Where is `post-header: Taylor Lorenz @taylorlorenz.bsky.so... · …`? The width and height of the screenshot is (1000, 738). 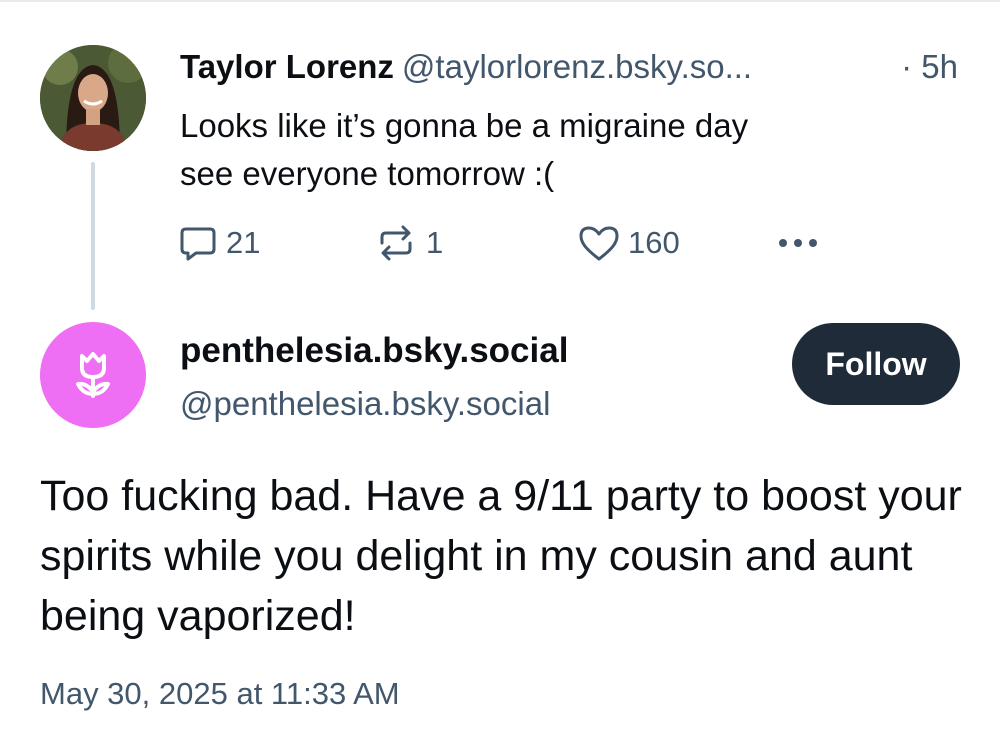
post-header: Taylor Lorenz @taylorlorenz.bsky.so... · … is located at coordinates (575, 67).